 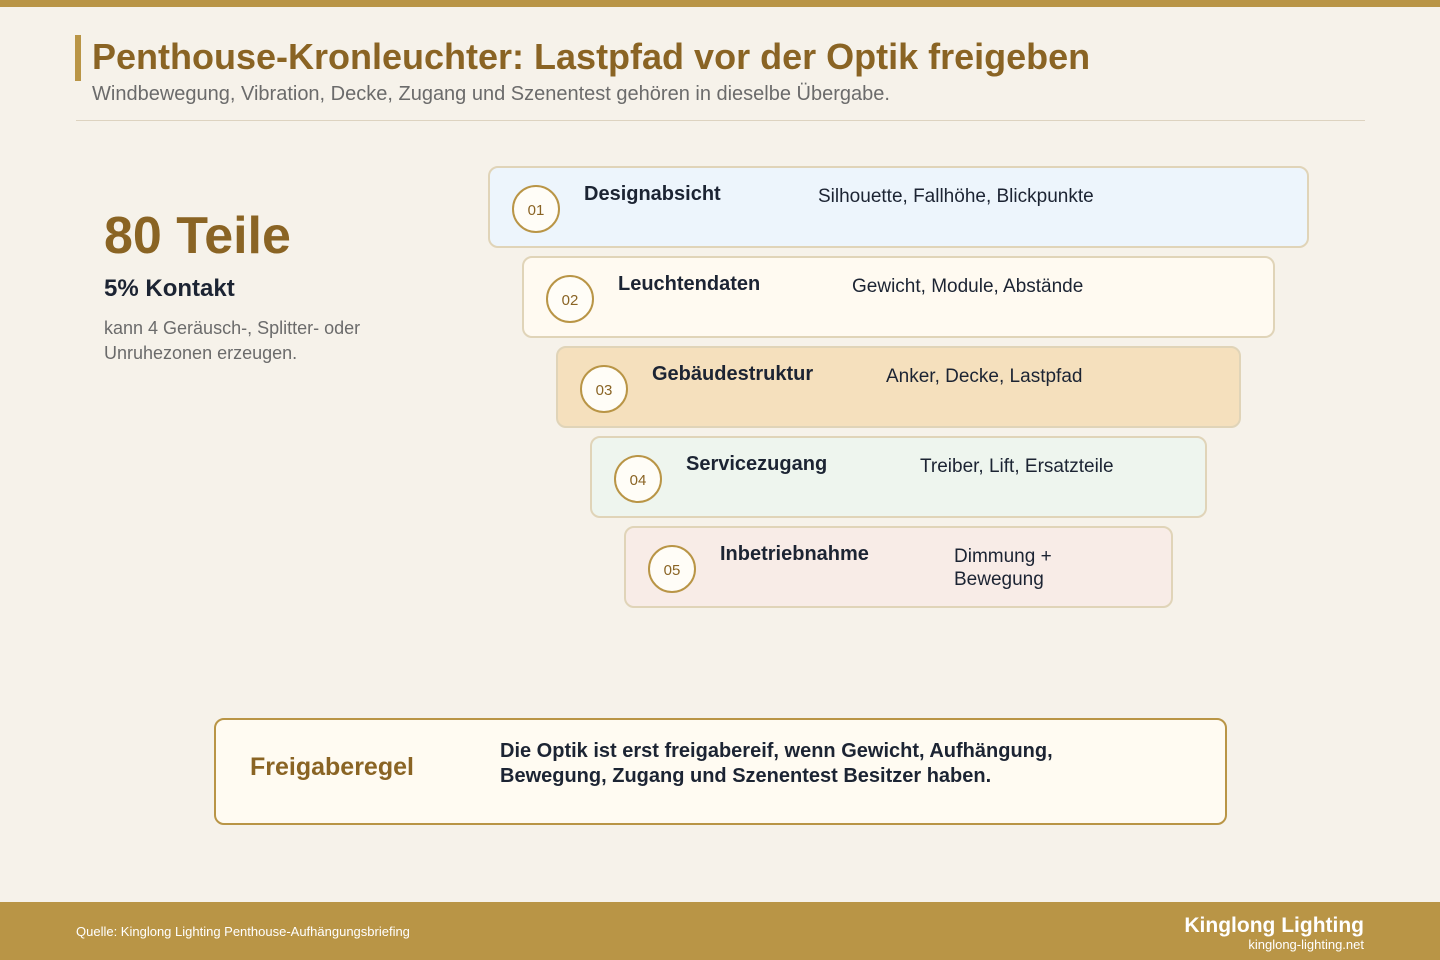 What do you see at coordinates (1017, 466) in the screenshot?
I see `step-description: Treiber, Lift, Ersatzteile` at bounding box center [1017, 466].